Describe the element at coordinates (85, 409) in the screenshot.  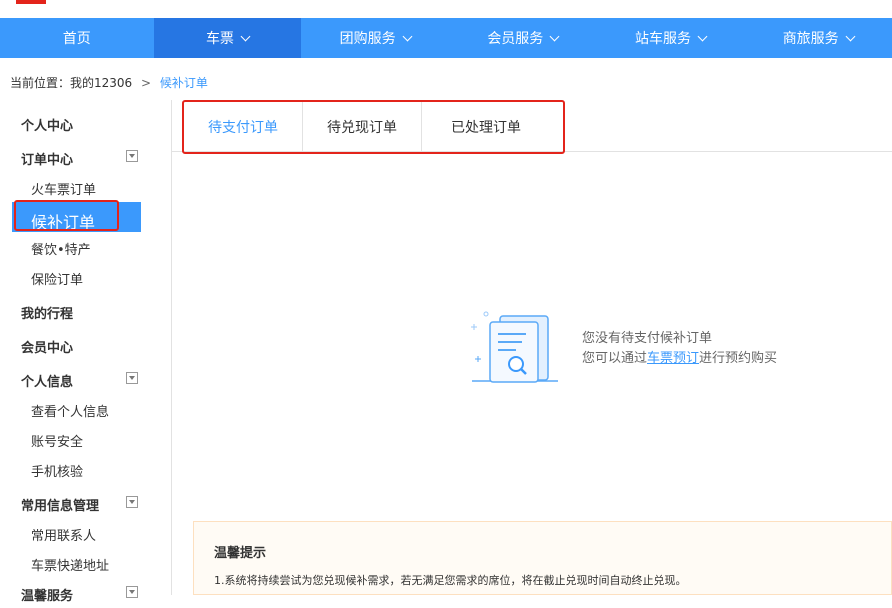
I see `sidebar-item-view-personal-info: 查看个人信息` at that location.